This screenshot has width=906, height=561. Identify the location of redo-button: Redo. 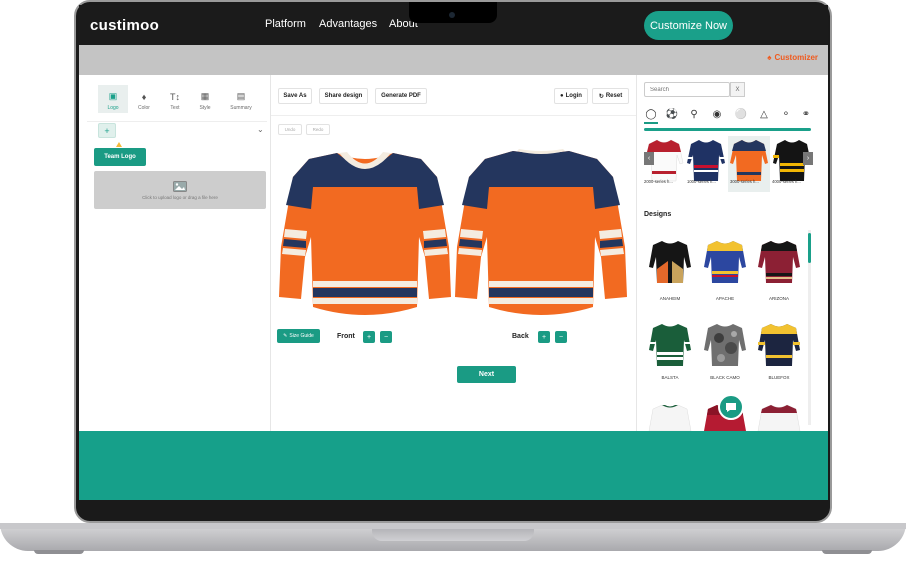
(318, 129).